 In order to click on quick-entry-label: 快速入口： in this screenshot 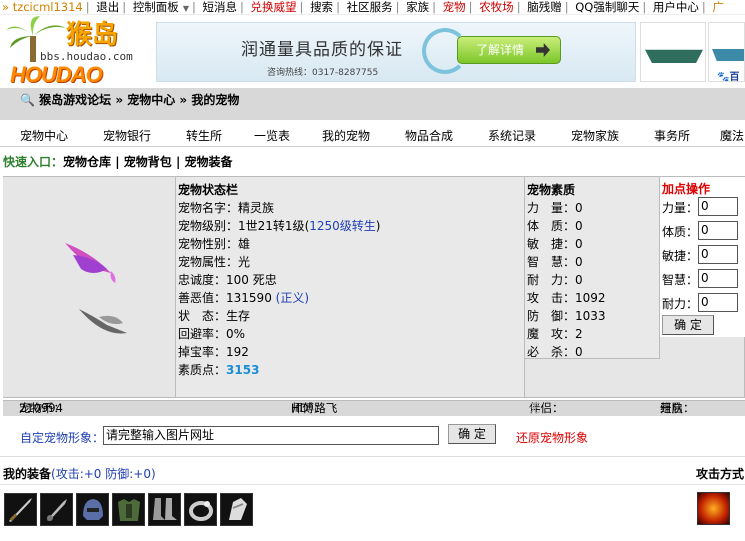, I will do `click(33, 162)`.